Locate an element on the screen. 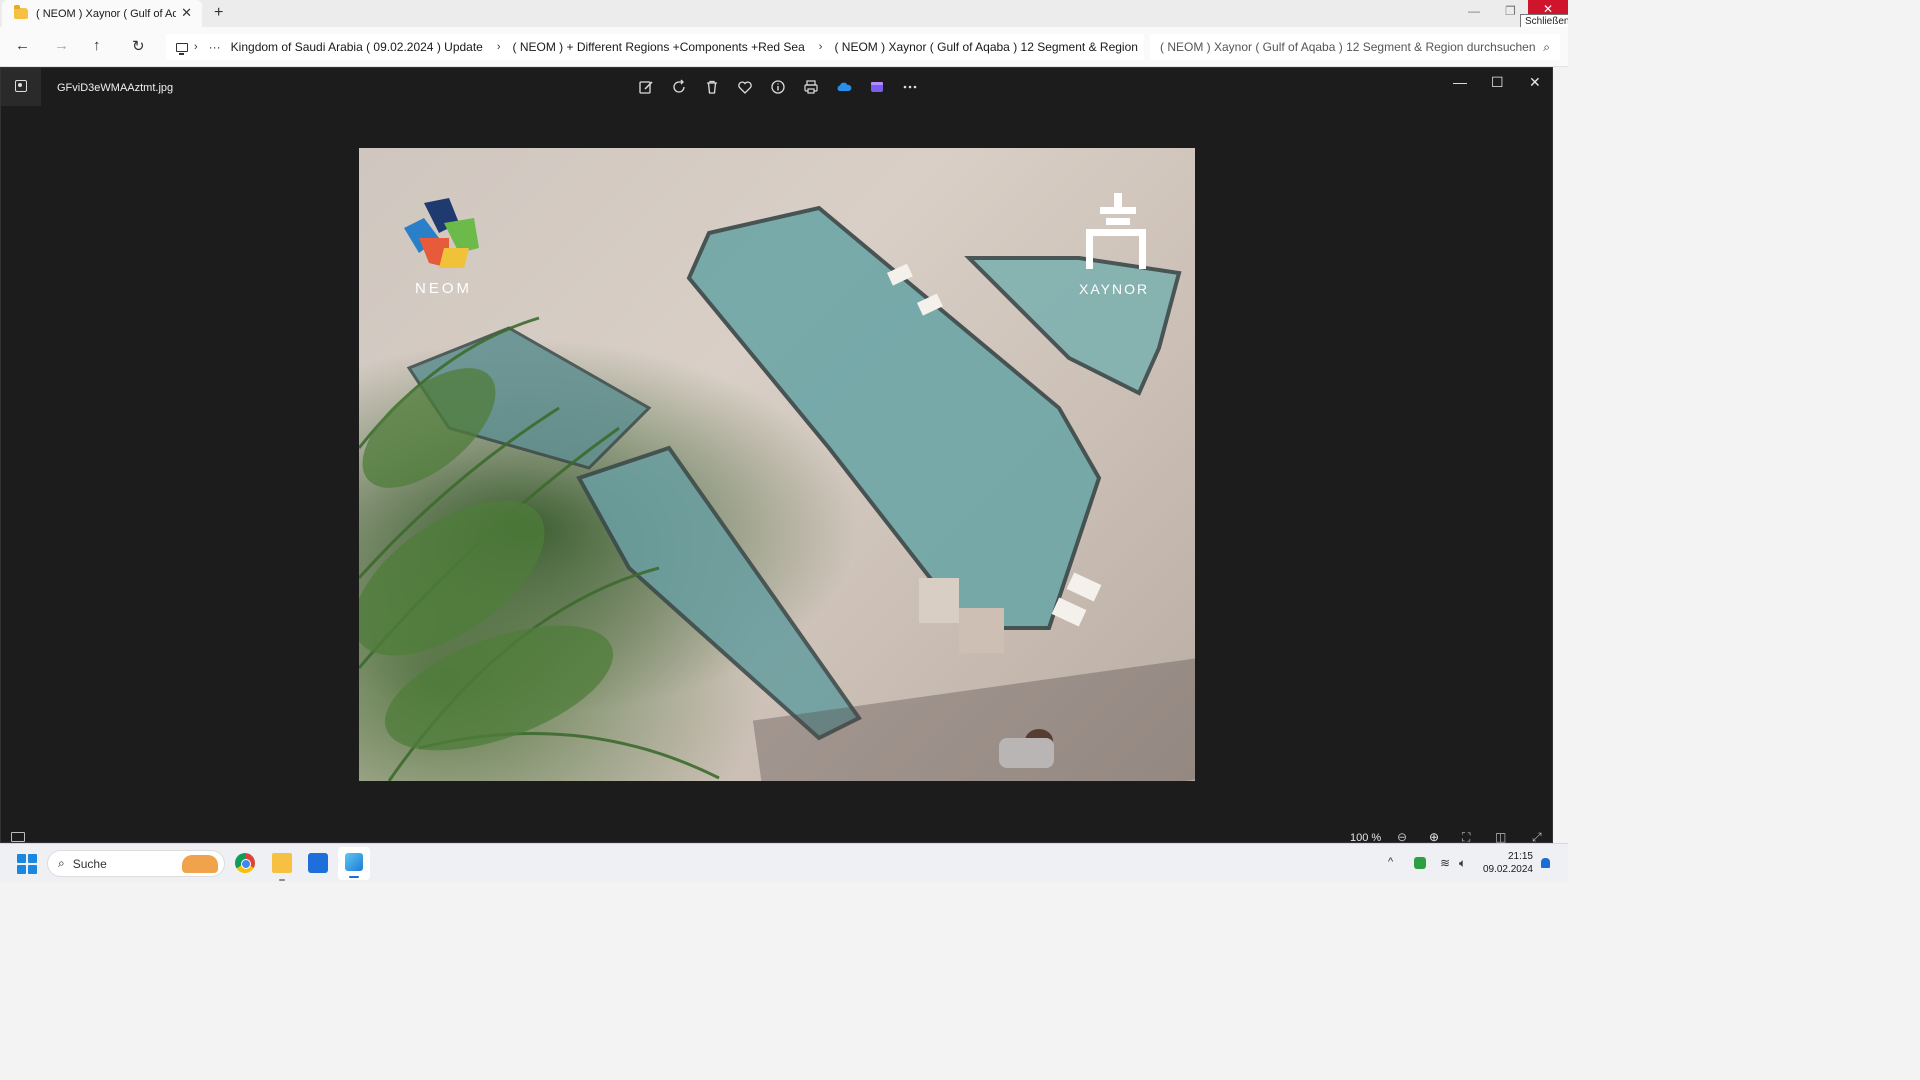 Image resolution: width=1920 pixels, height=1080 pixels. notification-bell-icon is located at coordinates (1545, 863).